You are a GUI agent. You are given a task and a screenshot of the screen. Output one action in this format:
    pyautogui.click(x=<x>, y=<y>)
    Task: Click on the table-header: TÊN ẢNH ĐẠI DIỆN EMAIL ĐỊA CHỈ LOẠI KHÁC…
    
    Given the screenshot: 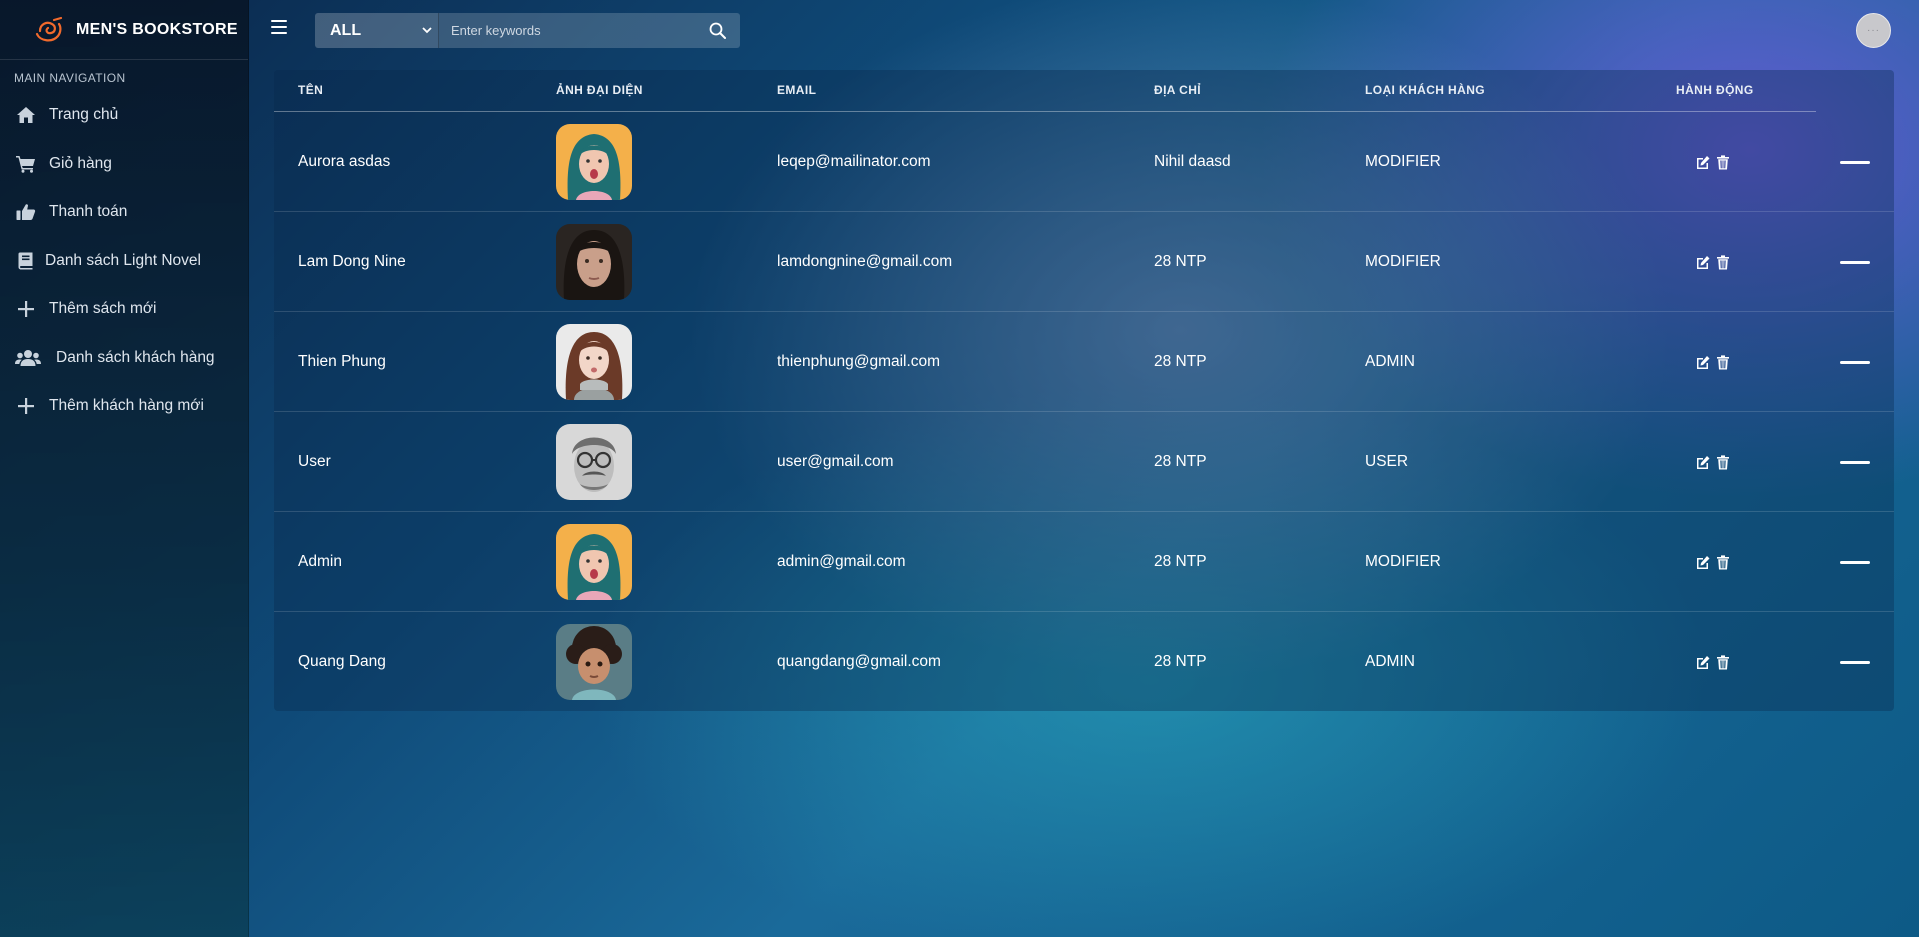 What is the action you would take?
    pyautogui.click(x=1045, y=91)
    